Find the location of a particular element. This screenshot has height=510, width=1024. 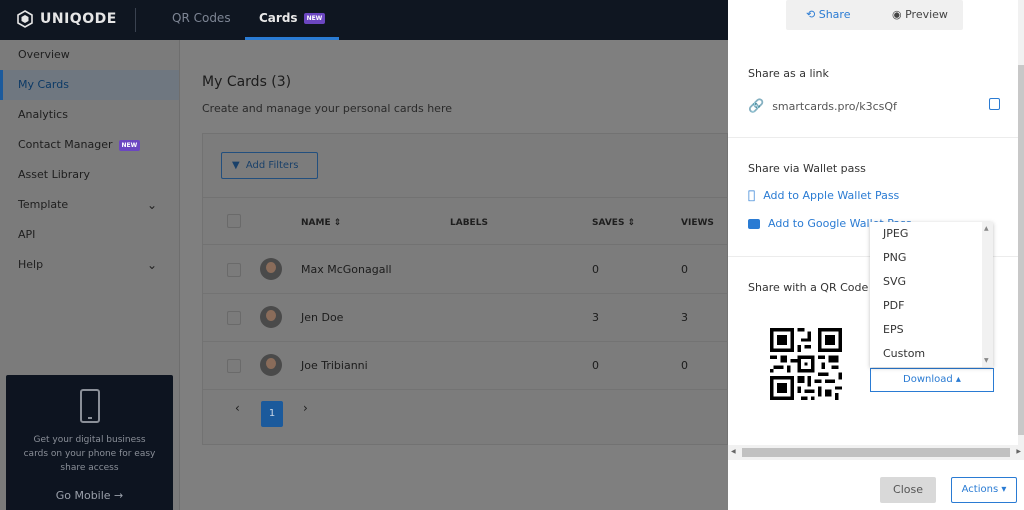

sidebar-item-contact-manager: Contact Manager NEW is located at coordinates (89, 145).